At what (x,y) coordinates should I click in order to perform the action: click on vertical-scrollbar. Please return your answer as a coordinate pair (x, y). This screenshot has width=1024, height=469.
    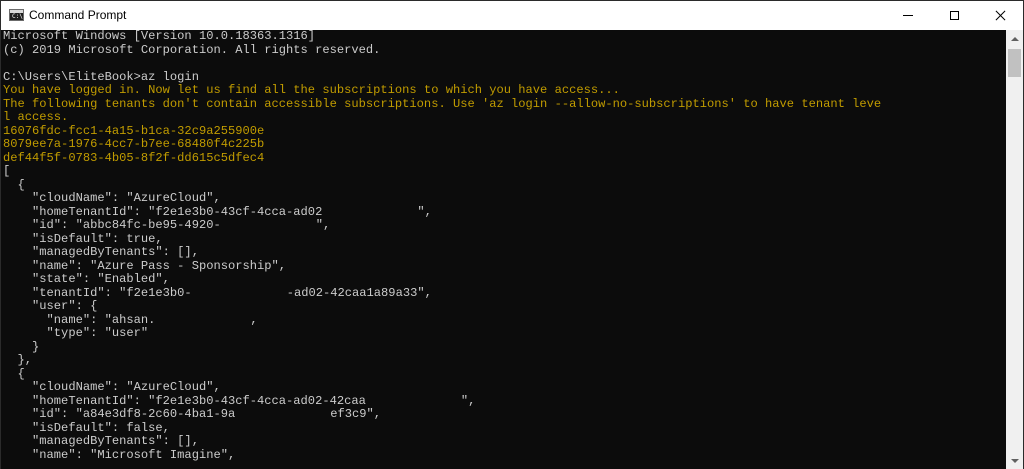
    Looking at the image, I should click on (1014, 249).